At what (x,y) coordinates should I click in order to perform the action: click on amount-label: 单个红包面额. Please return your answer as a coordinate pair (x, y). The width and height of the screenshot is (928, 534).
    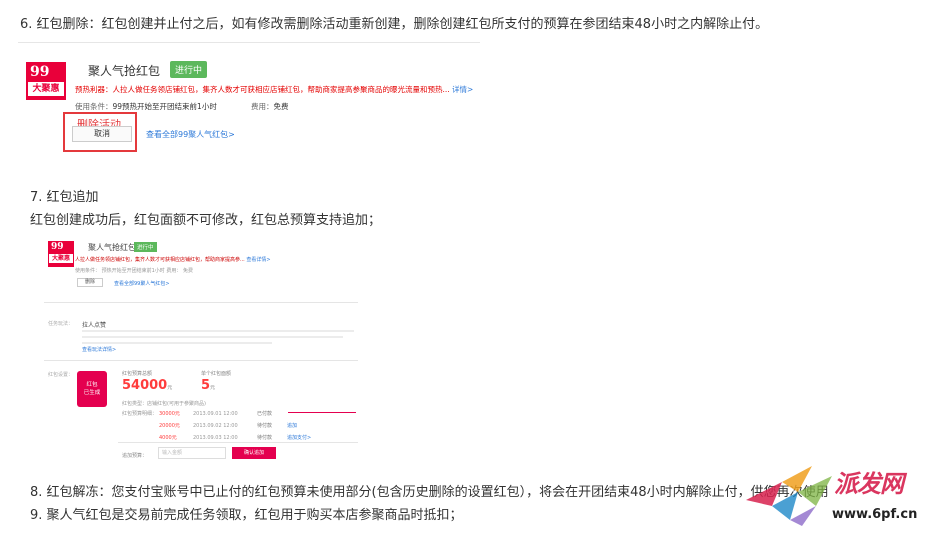
    Looking at the image, I should click on (216, 374).